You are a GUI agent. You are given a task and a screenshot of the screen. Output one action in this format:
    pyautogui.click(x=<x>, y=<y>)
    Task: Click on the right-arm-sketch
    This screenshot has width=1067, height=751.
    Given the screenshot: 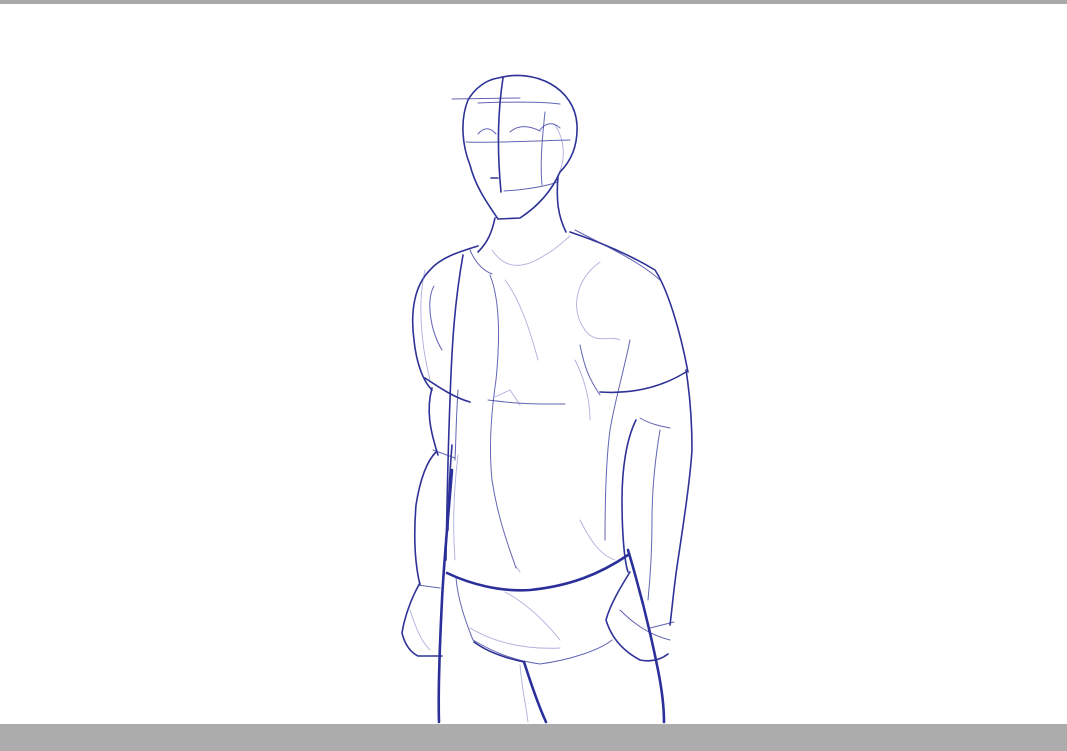 What is the action you would take?
    pyautogui.click(x=649, y=546)
    